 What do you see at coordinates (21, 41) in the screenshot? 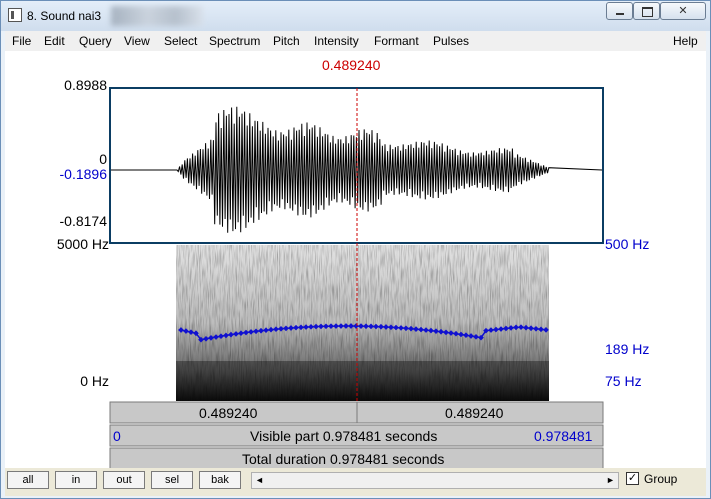
I see `menu-file: File` at bounding box center [21, 41].